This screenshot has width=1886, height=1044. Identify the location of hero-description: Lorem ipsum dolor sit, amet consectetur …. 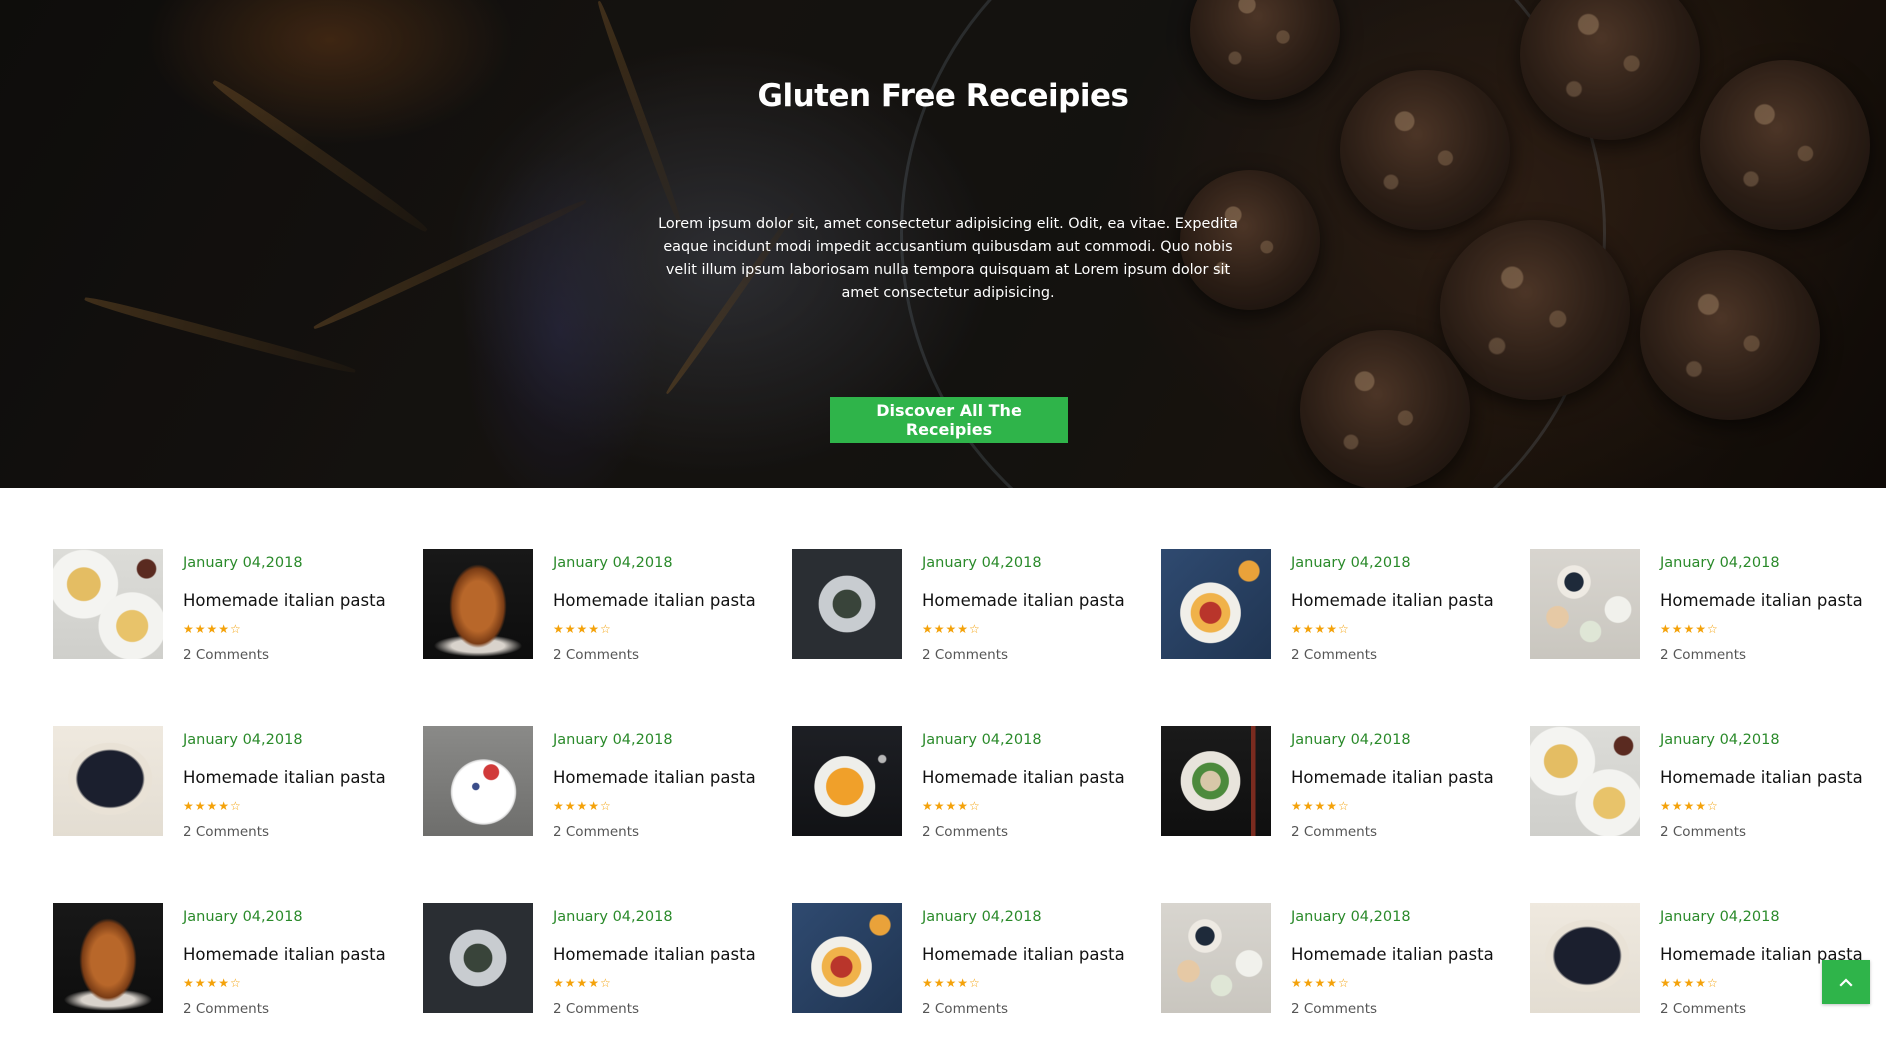
(948, 258).